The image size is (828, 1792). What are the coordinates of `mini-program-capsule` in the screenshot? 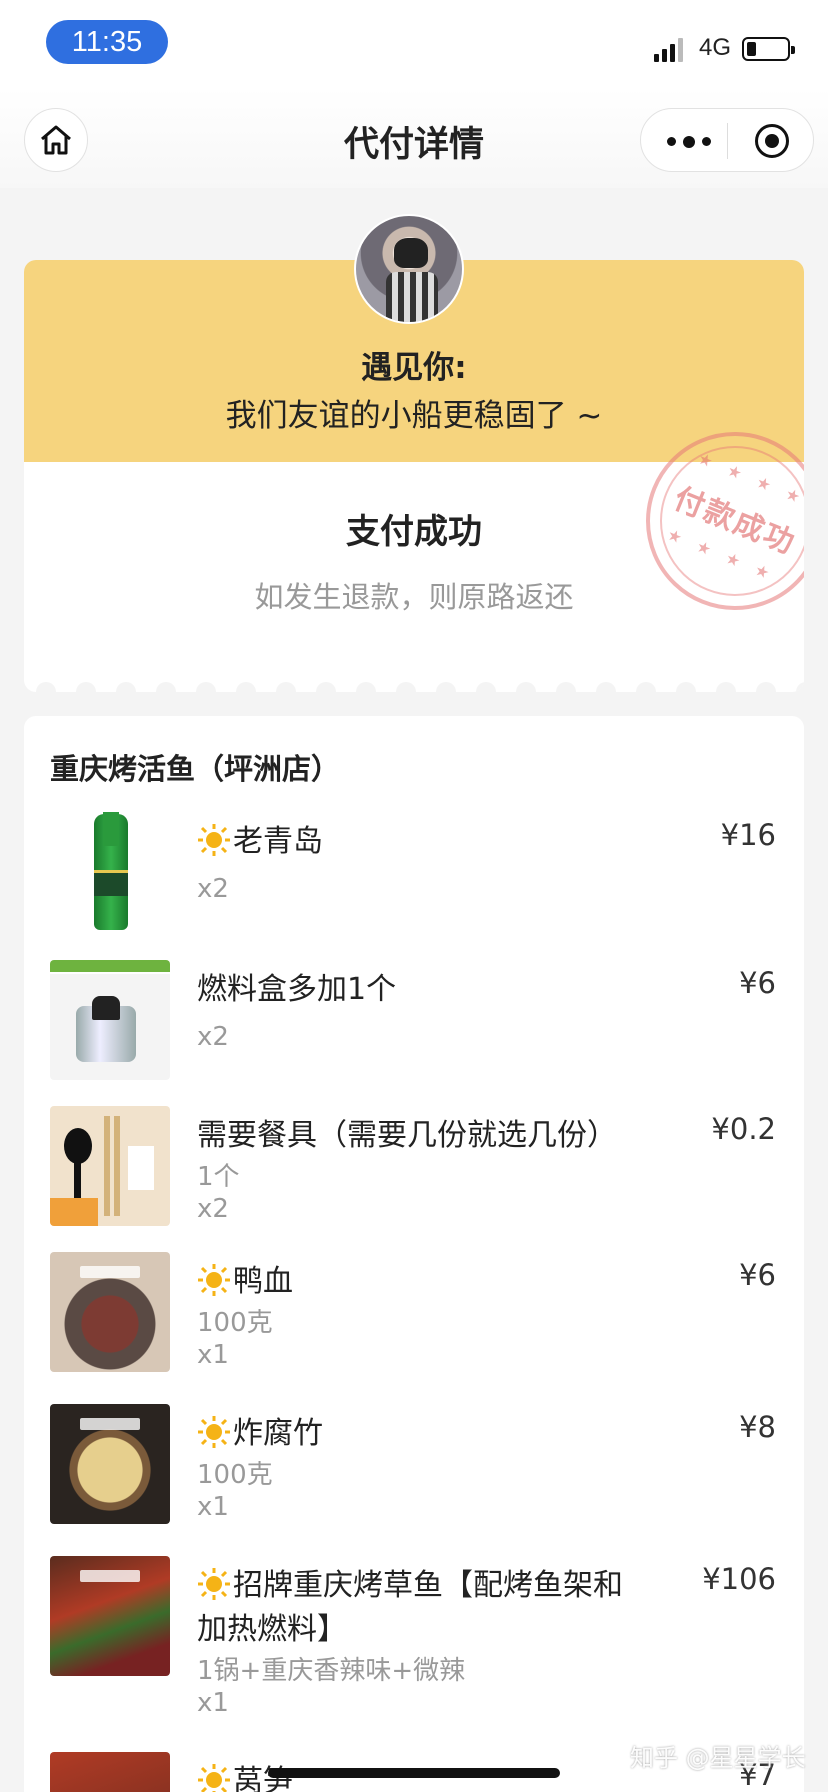 It's located at (727, 140).